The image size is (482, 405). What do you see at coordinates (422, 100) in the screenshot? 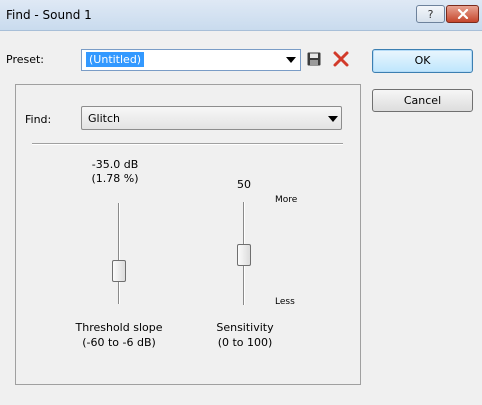
I see `cancel-button: Cancel` at bounding box center [422, 100].